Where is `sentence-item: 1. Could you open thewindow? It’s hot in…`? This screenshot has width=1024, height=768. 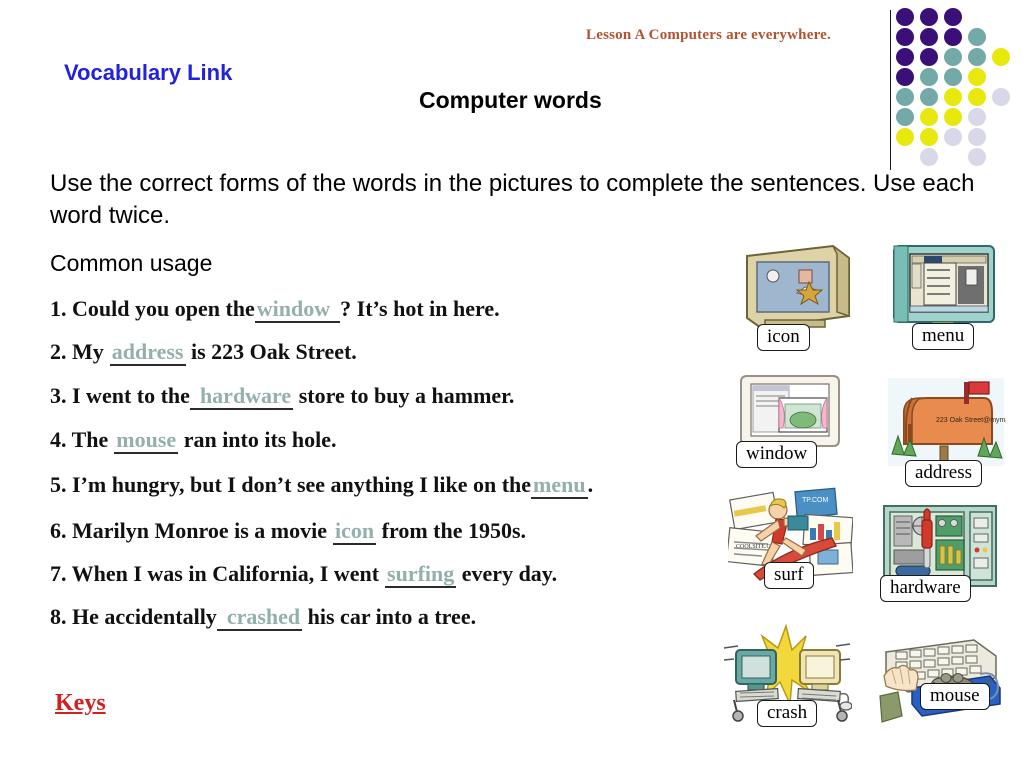
sentence-item: 1. Could you open thewindow? It’s hot in… is located at coordinates (275, 309).